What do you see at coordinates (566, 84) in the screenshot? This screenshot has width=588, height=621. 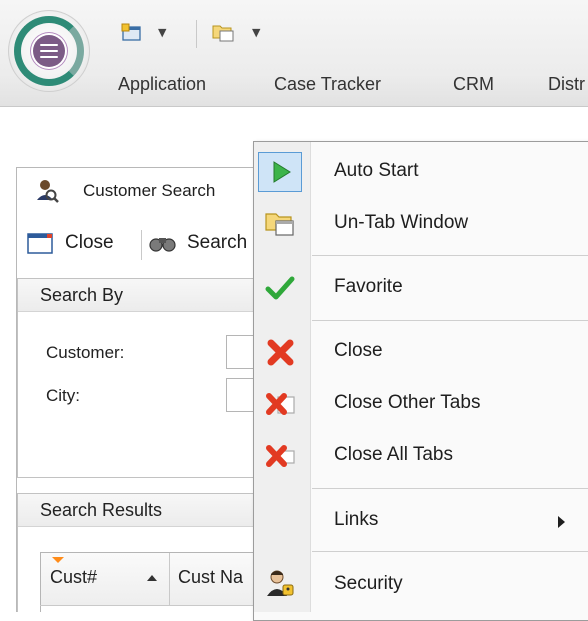 I see `ribbon-tab-distr: Distr` at bounding box center [566, 84].